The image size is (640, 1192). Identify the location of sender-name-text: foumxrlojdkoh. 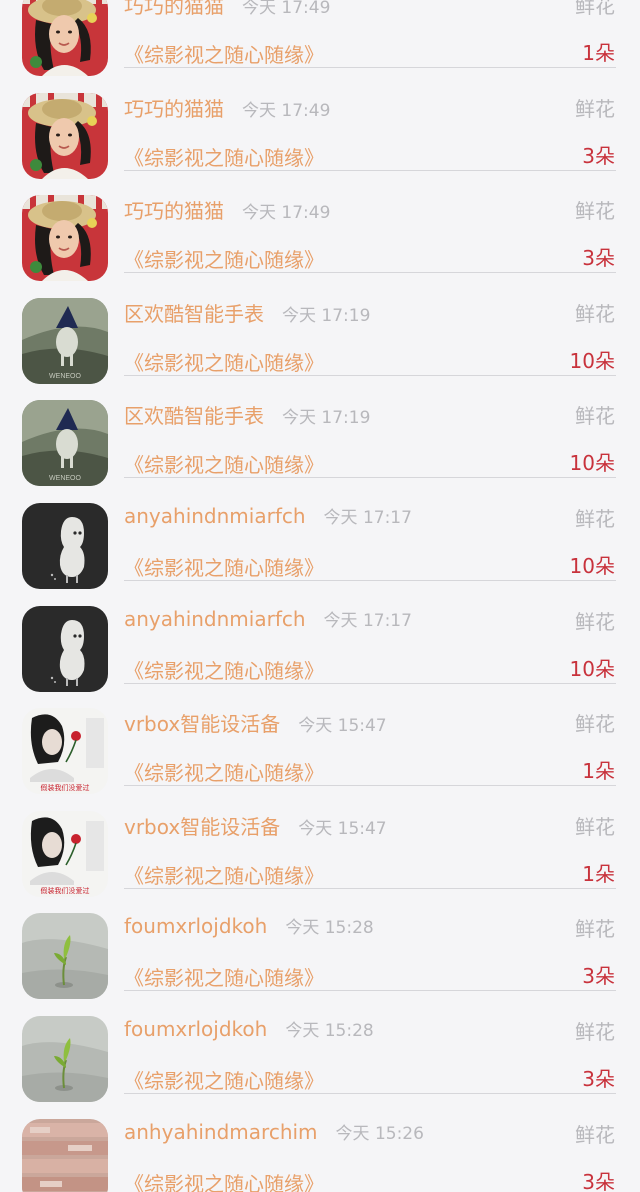
(196, 926).